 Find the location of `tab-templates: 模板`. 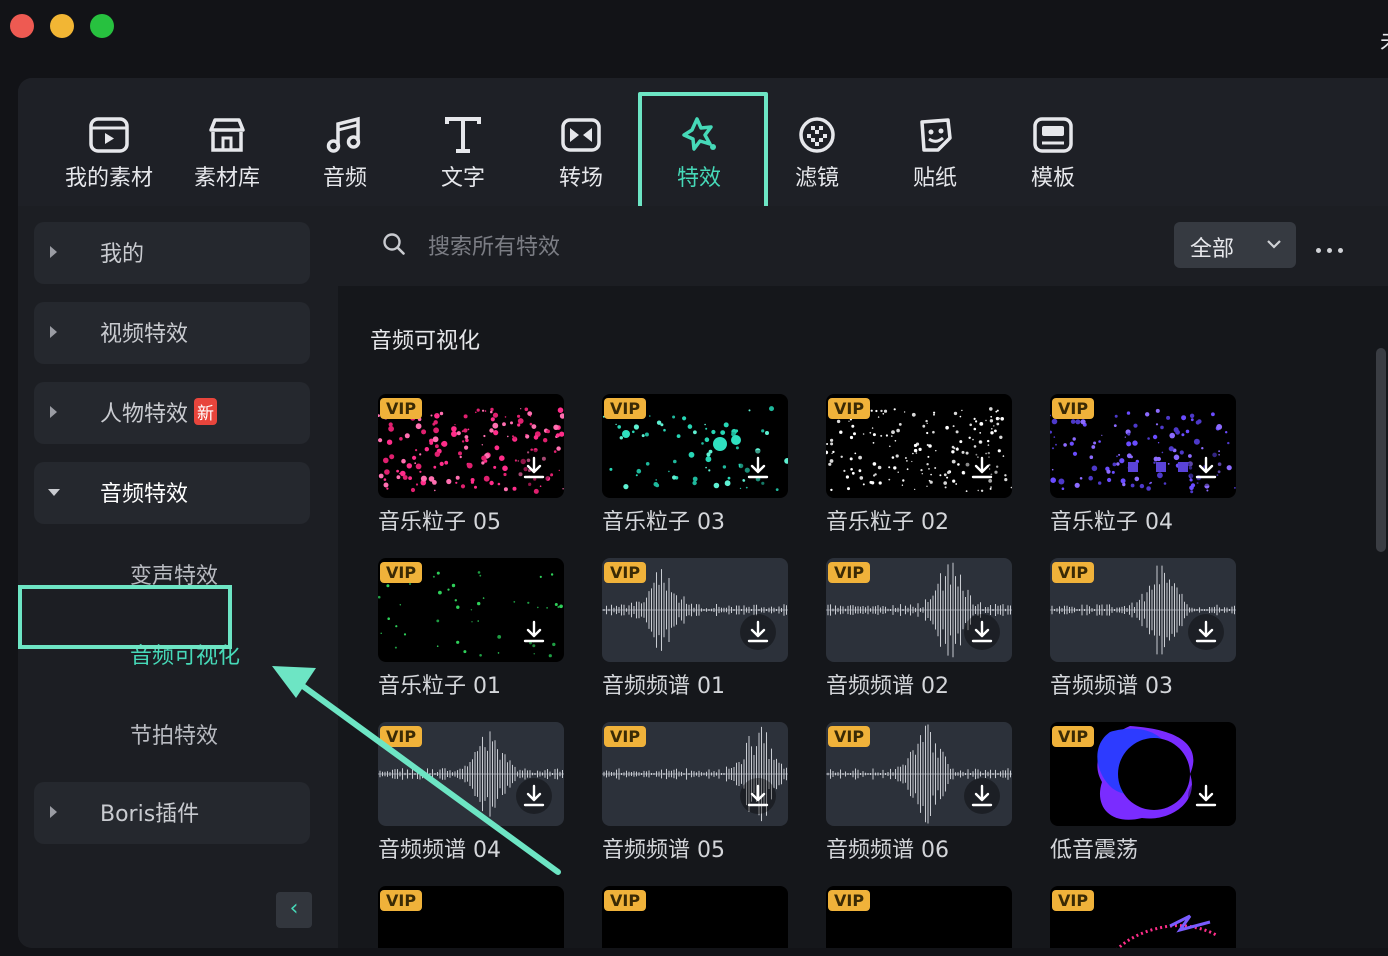

tab-templates: 模板 is located at coordinates (1053, 156).